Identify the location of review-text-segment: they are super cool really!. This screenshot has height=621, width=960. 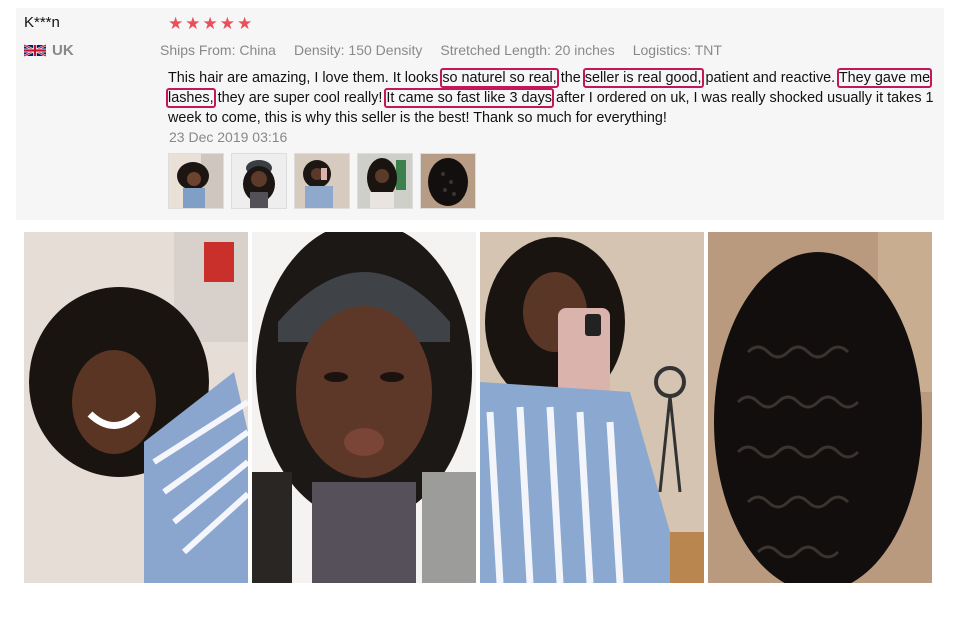
(300, 98).